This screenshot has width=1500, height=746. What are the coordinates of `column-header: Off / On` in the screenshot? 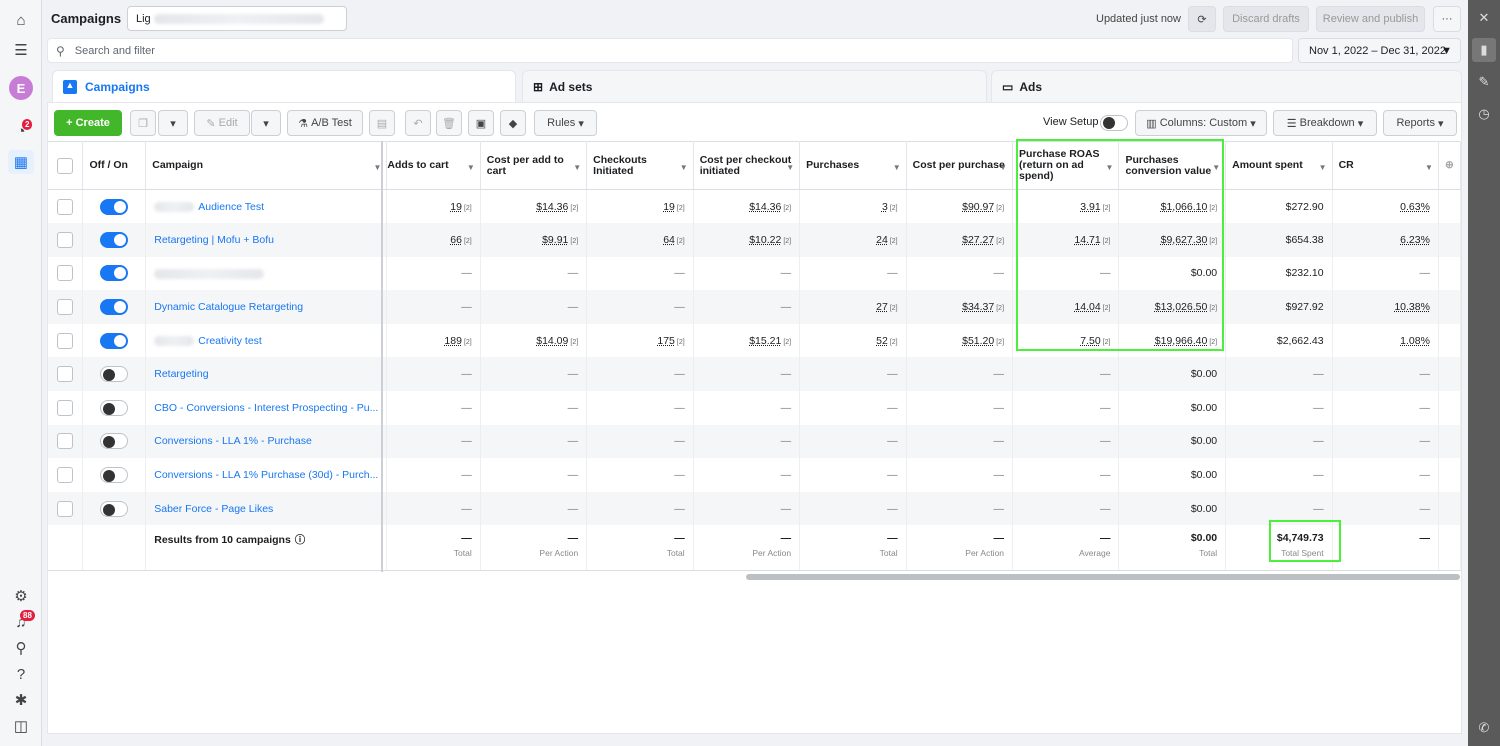 It's located at (114, 165).